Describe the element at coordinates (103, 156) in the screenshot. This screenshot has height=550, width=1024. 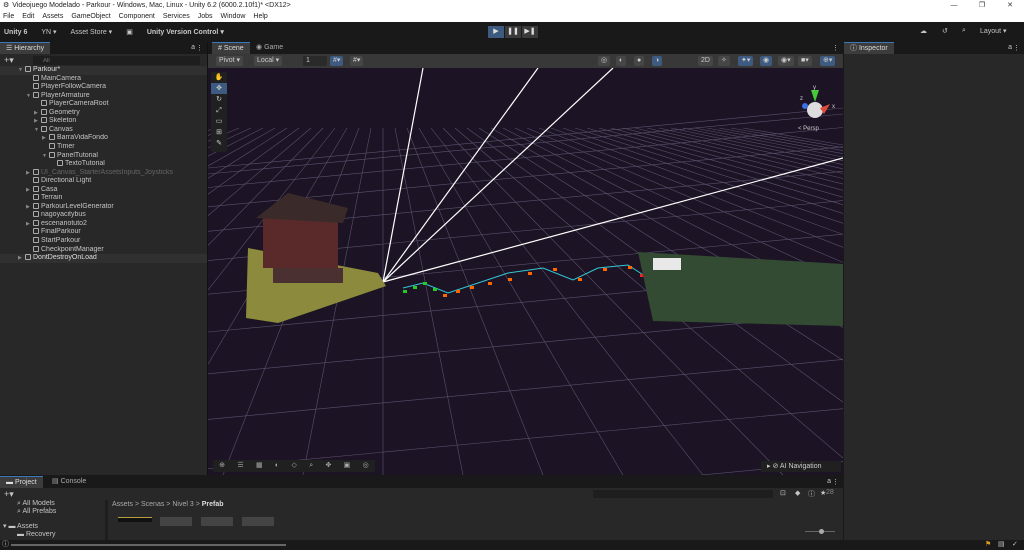
I see `hierarchy-item: ▼ PanelTutorial` at that location.